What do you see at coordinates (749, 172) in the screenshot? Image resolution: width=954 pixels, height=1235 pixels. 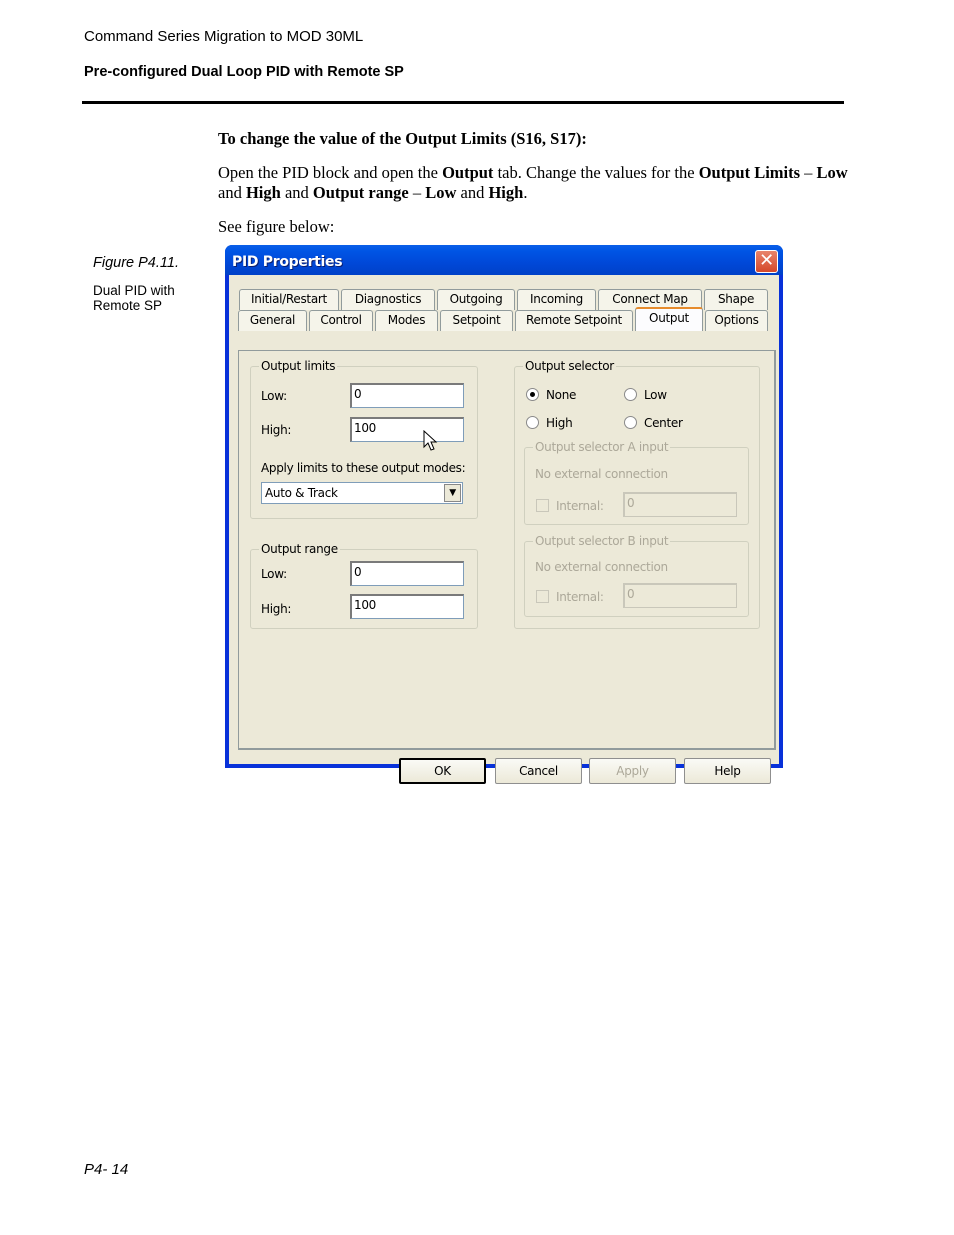 I see `emphasized-term: Output Limits` at bounding box center [749, 172].